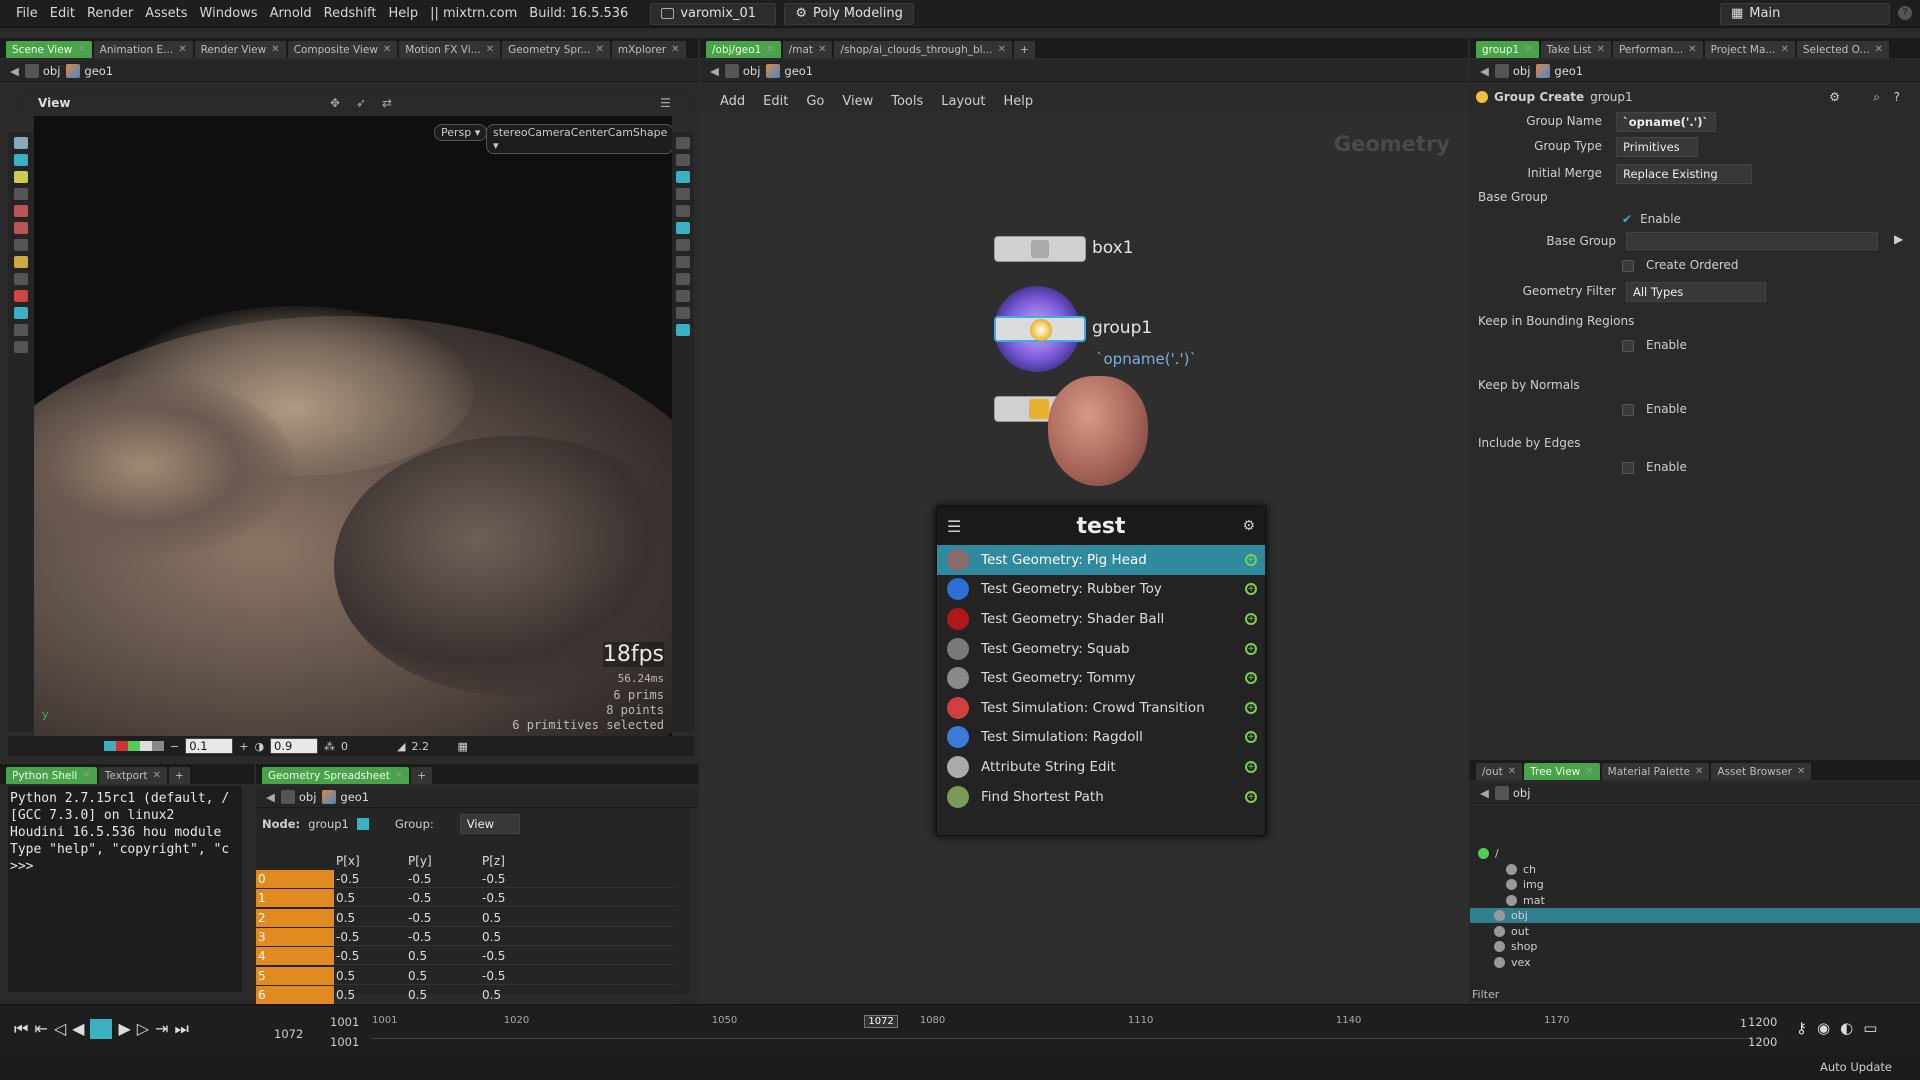 The image size is (1920, 1080). I want to click on base-group-arrow-icon: ▶, so click(1898, 239).